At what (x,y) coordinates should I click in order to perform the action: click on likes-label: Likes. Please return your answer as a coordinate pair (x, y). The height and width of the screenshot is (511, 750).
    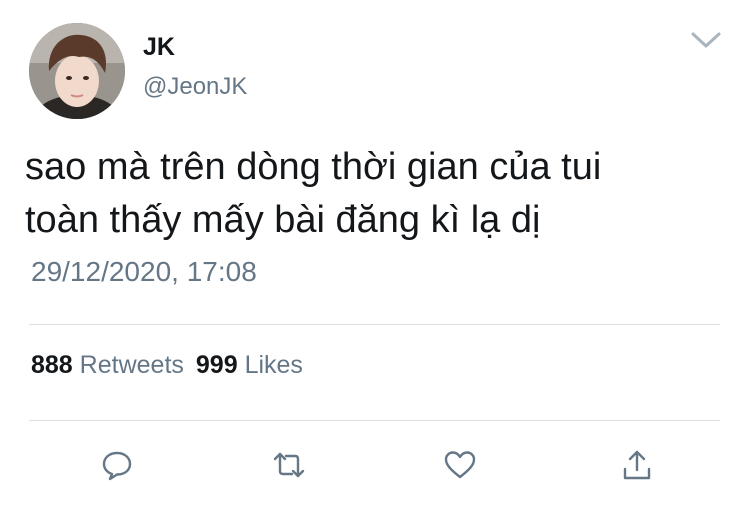
    Looking at the image, I should click on (273, 365).